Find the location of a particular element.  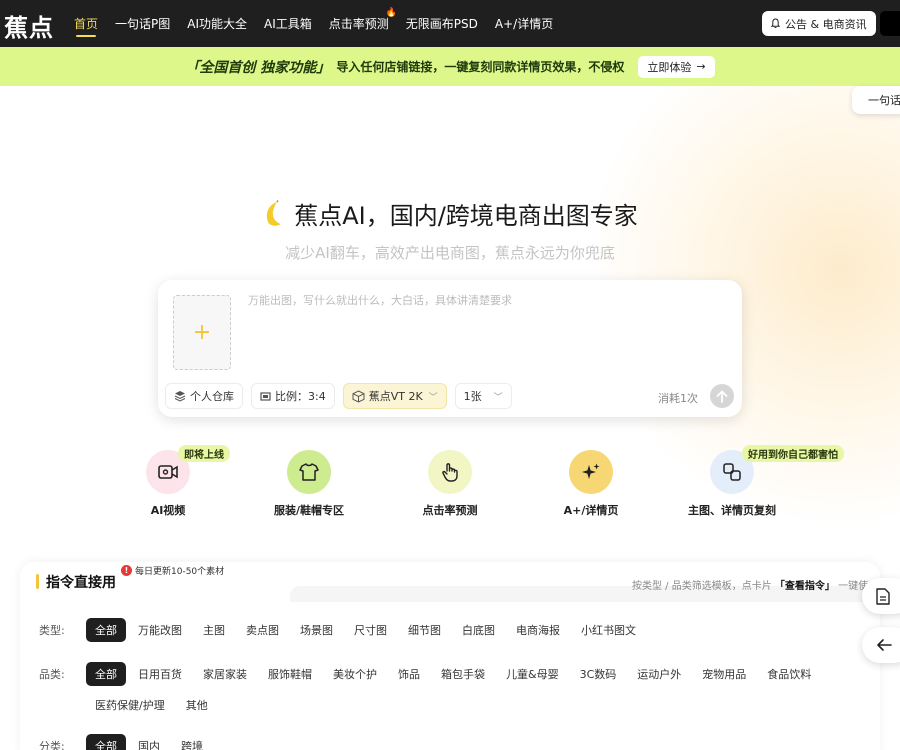

panel-hint: 按类型 / 品类筛选模板，点卡片 「查看指令」 一键使 is located at coordinates (750, 584).